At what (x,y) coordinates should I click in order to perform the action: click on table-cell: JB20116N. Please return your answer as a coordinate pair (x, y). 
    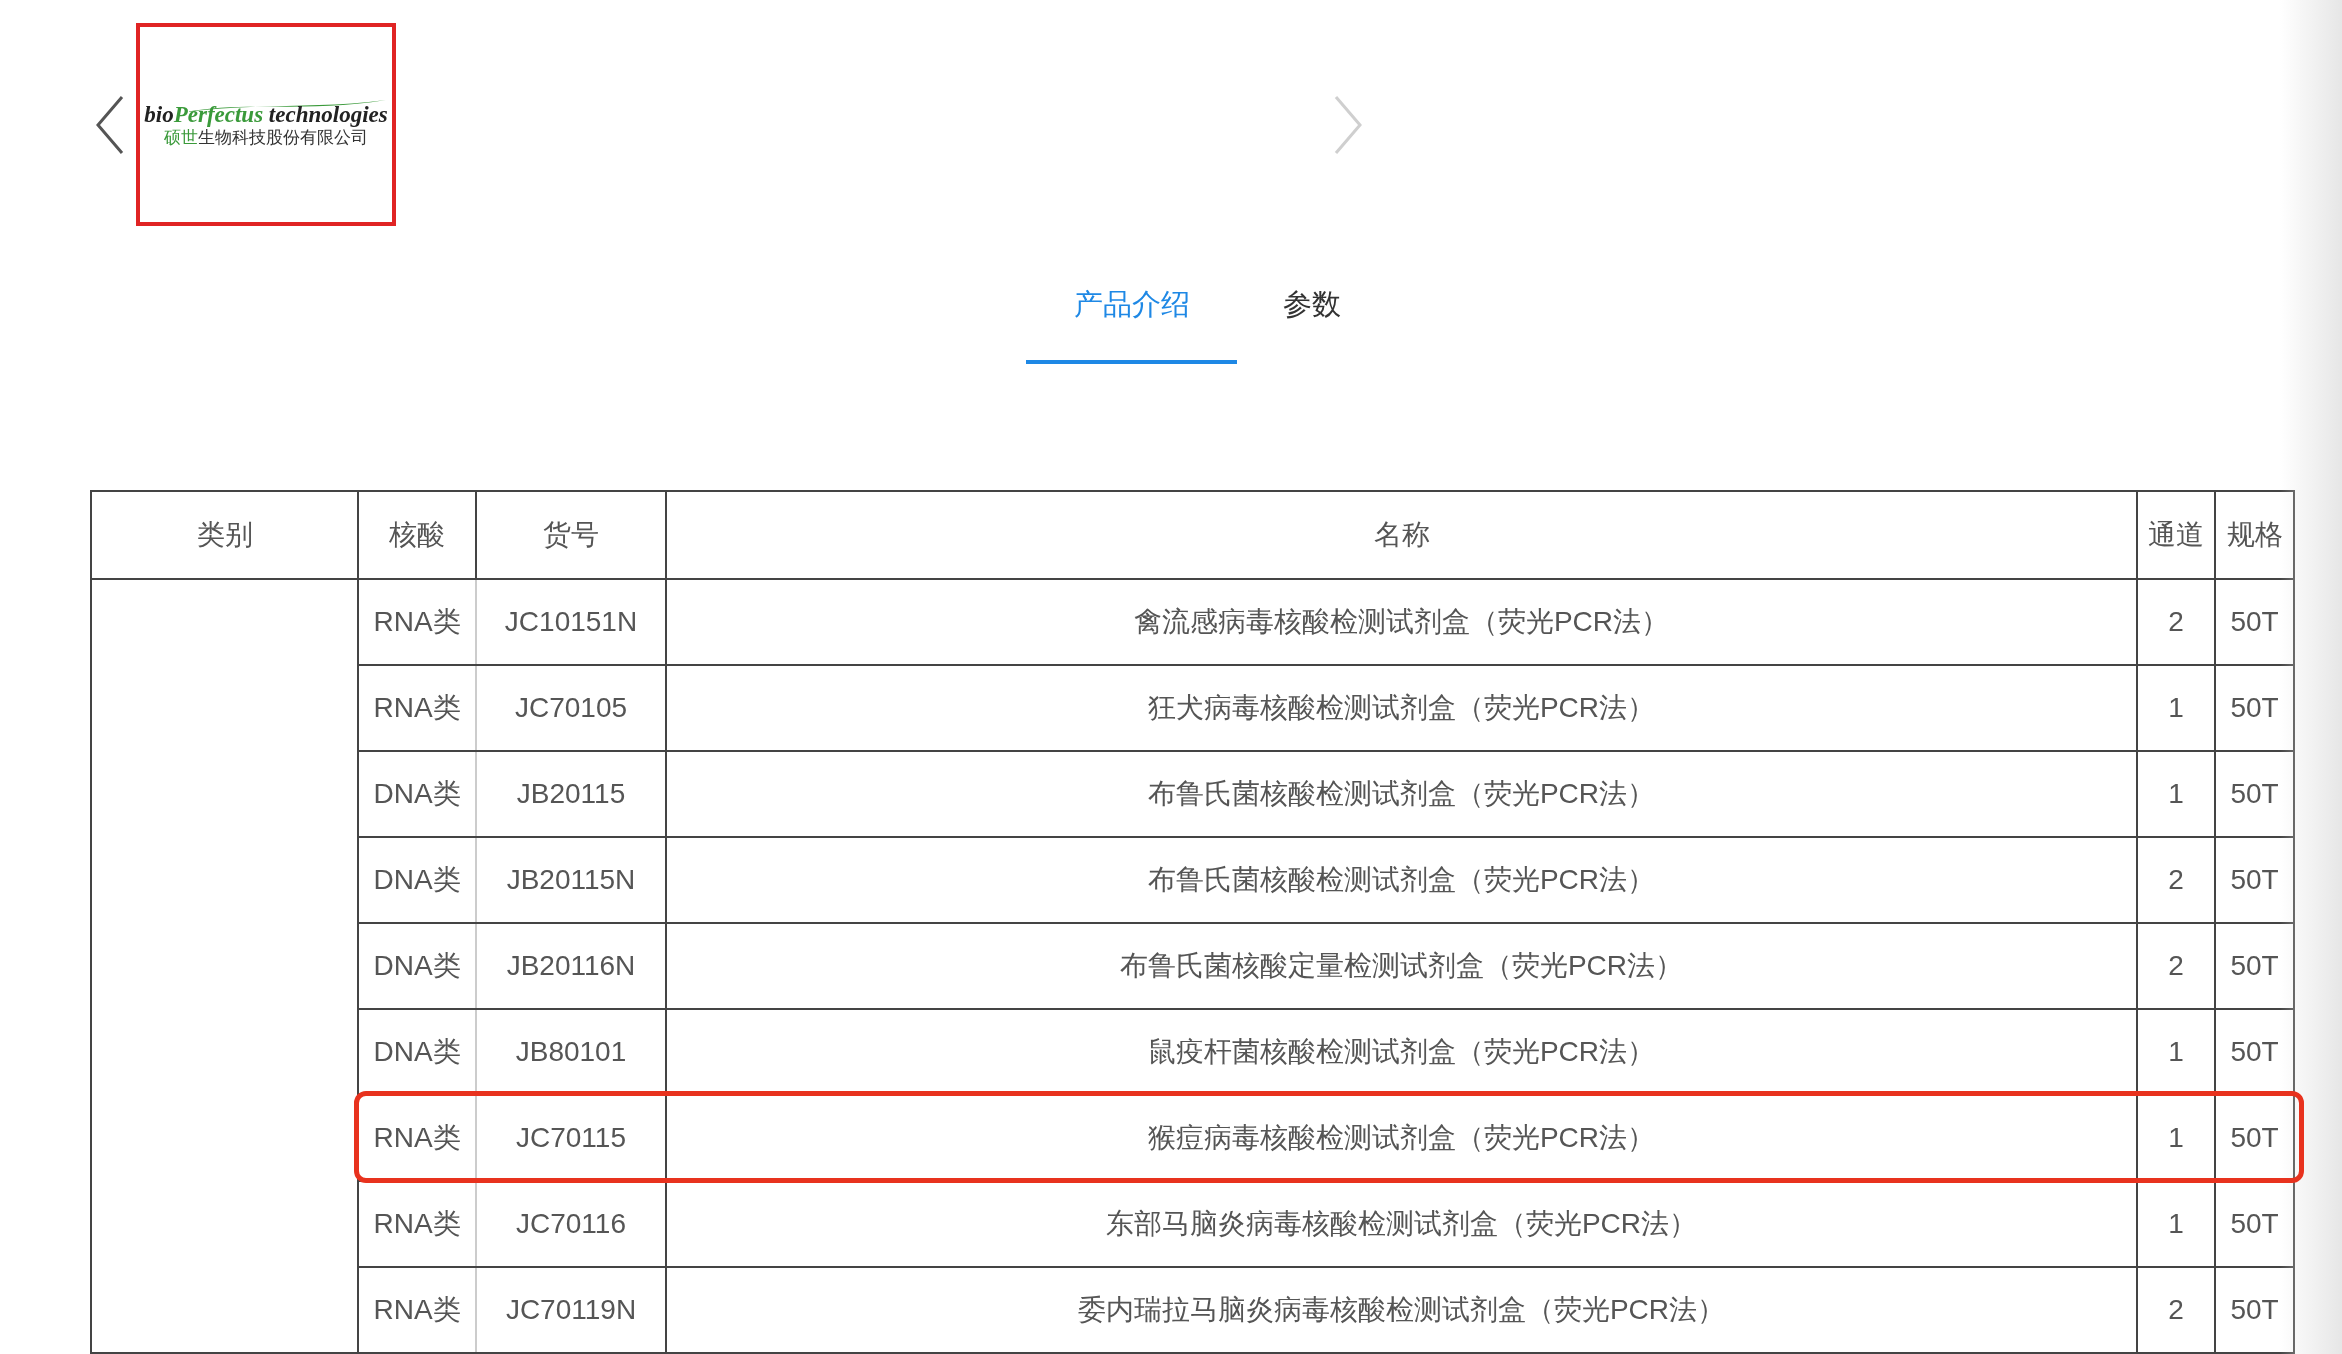
    Looking at the image, I should click on (571, 966).